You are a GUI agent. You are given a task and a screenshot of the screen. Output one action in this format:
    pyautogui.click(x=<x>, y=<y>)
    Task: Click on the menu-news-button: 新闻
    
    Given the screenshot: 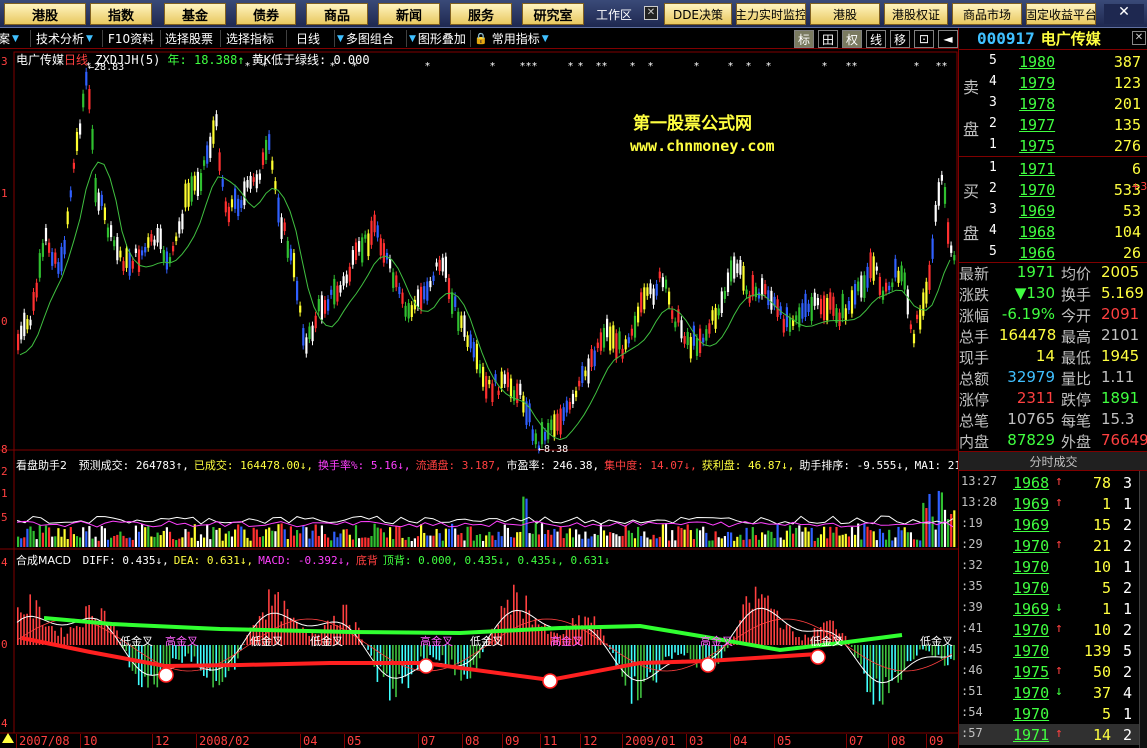 What is the action you would take?
    pyautogui.click(x=409, y=14)
    